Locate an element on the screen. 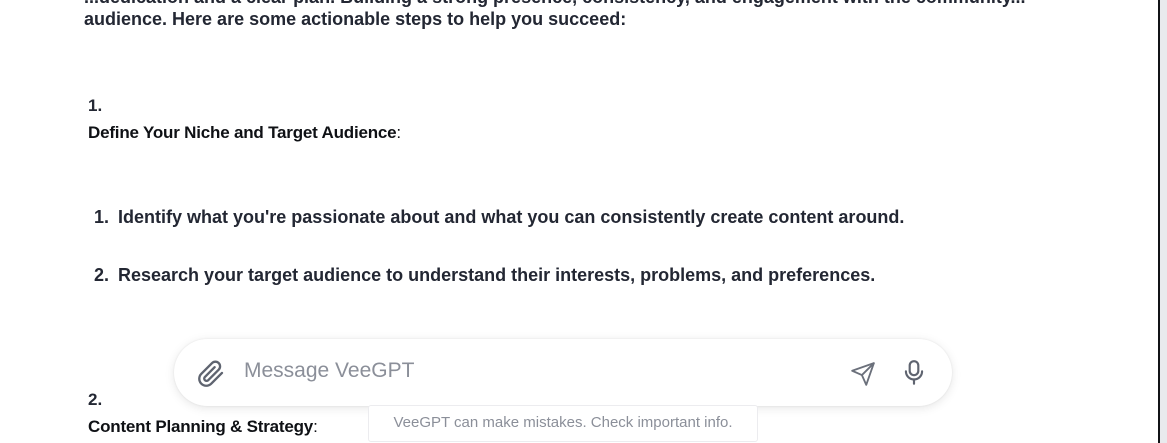 Image resolution: width=1167 pixels, height=443 pixels. section-title-text: Define Your Niche and Target Audience is located at coordinates (242, 132).